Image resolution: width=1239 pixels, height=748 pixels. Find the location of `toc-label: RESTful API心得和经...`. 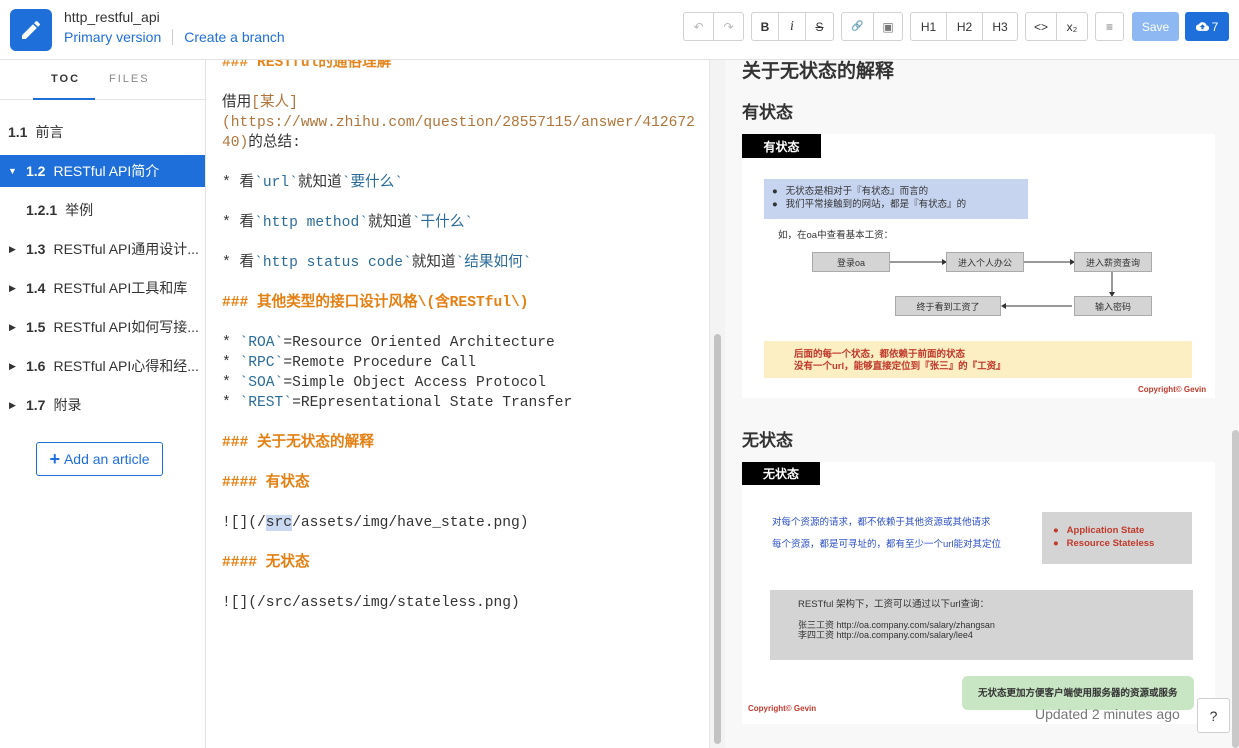

toc-label: RESTful API心得和经... is located at coordinates (126, 366).